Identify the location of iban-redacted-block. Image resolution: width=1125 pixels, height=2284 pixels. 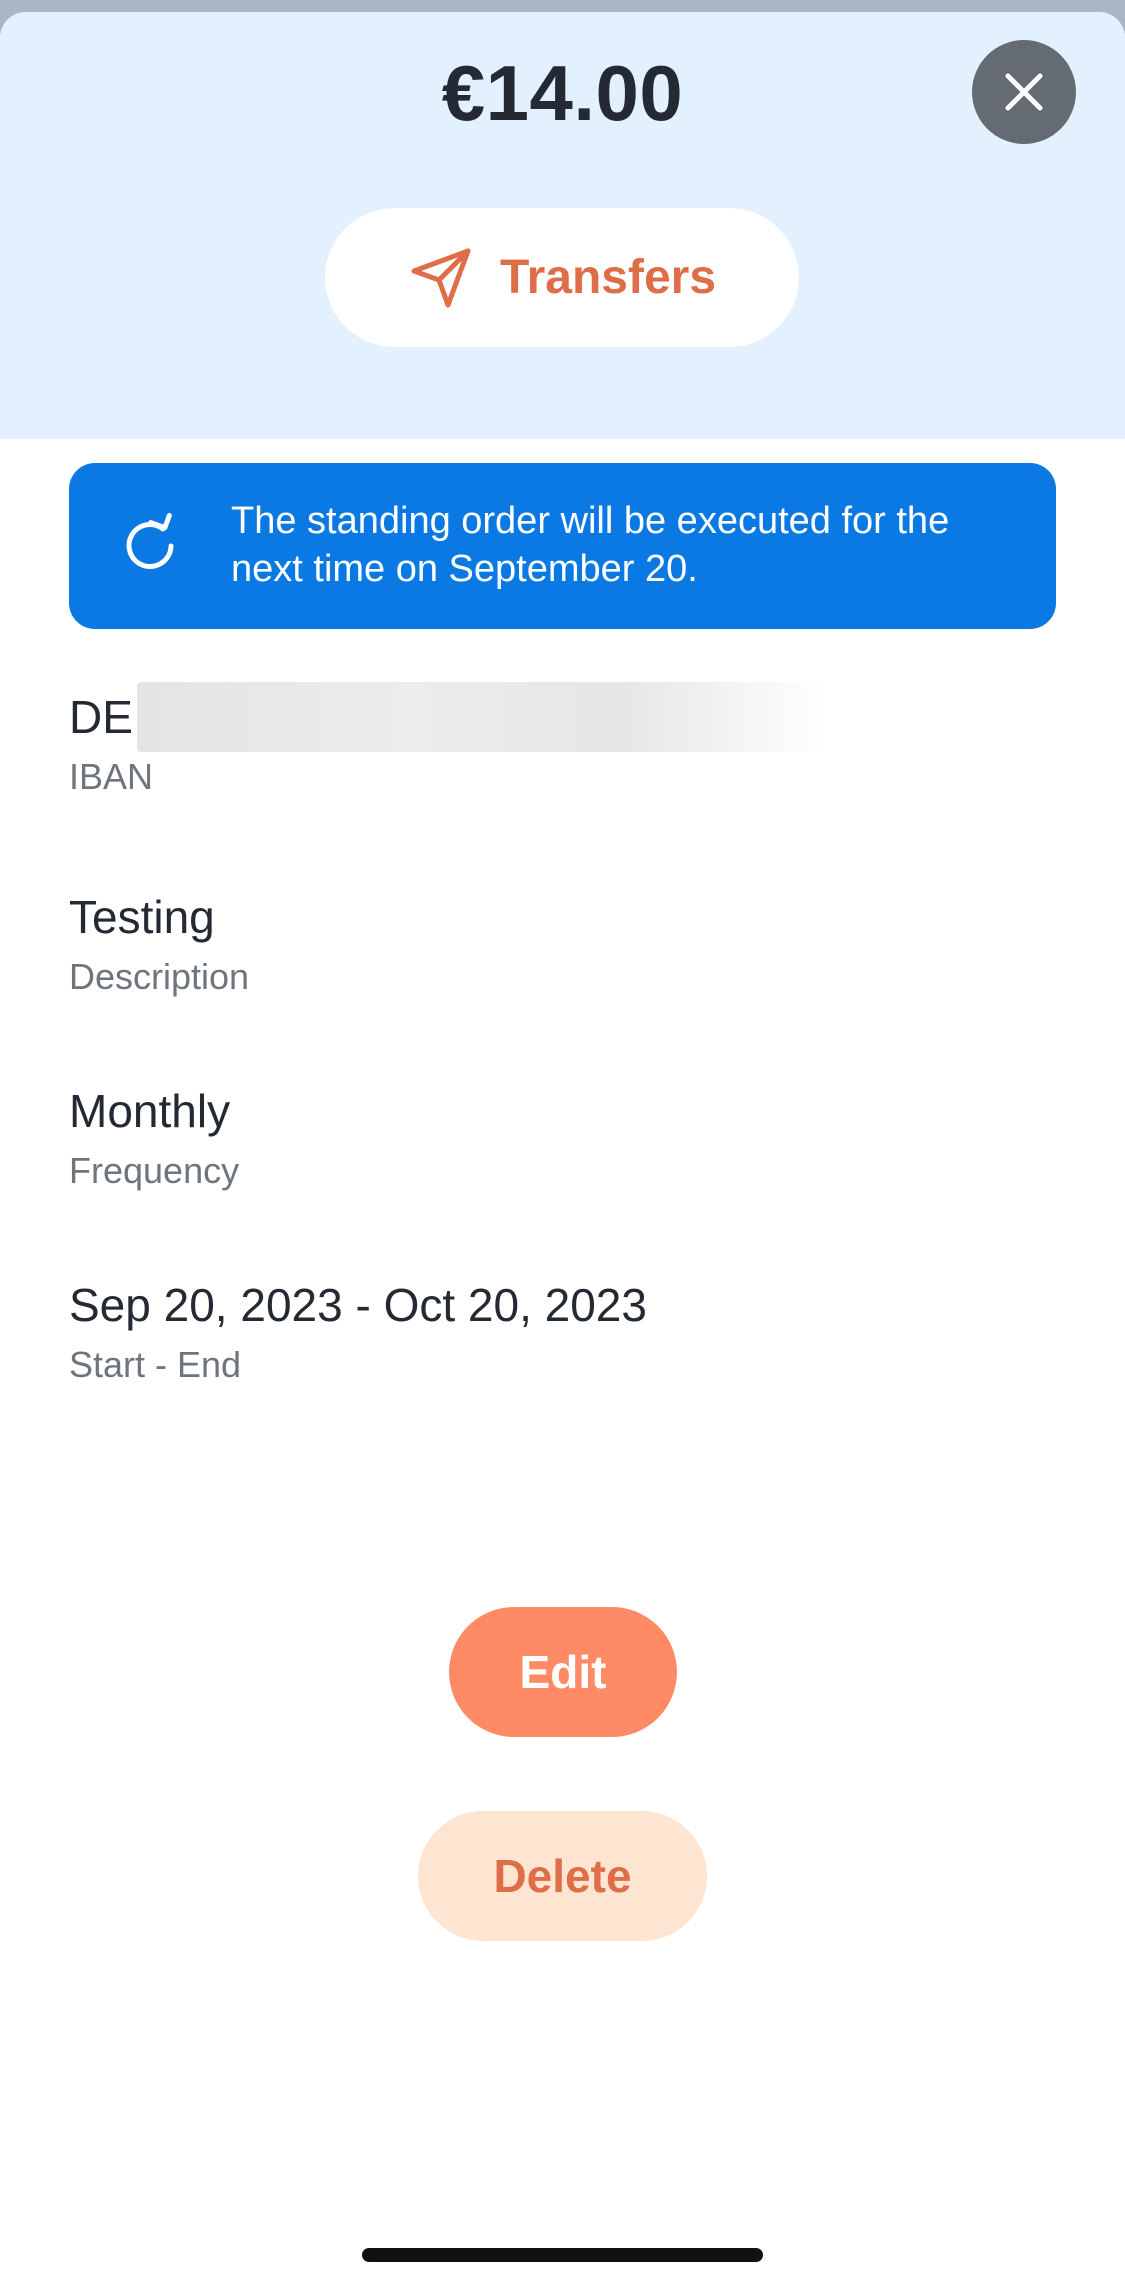
(481, 717).